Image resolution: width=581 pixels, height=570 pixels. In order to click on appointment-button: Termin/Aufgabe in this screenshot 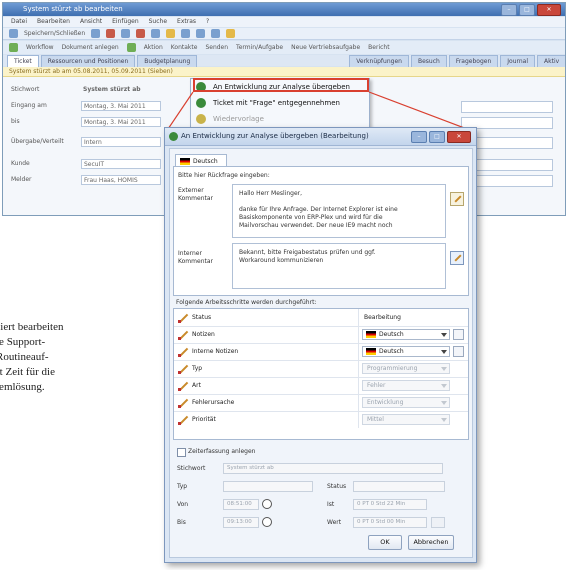, I will do `click(259, 47)`.